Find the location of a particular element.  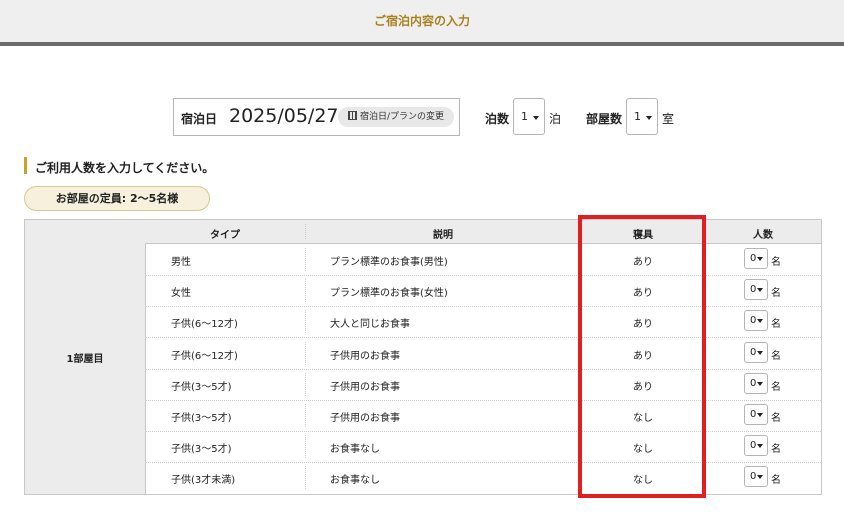

room-cell: 1部屋目 is located at coordinates (85, 357).